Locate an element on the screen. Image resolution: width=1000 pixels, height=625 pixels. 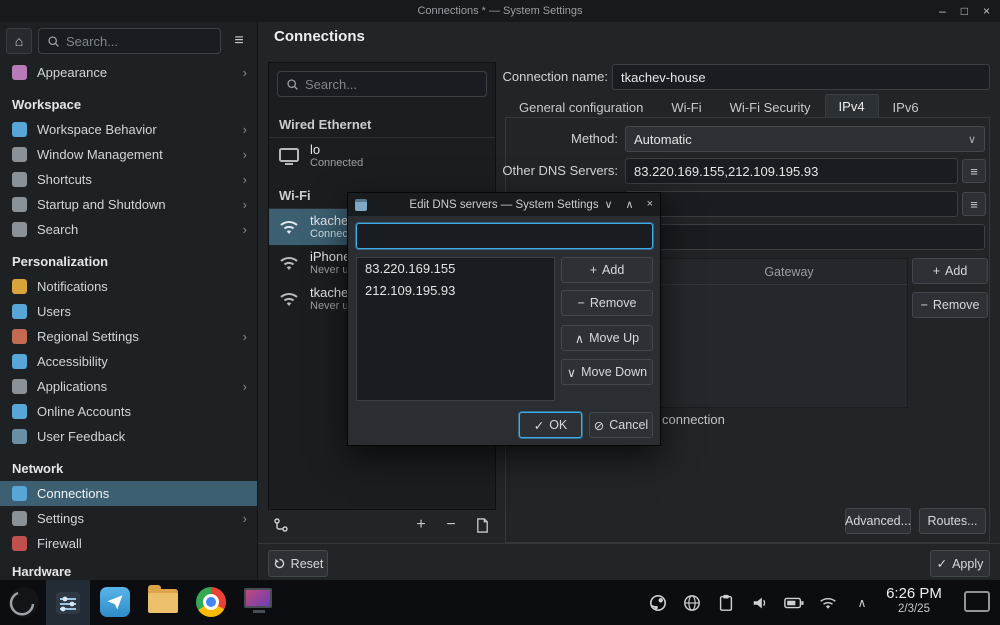
file-manager-icon is located at coordinates (163, 599).